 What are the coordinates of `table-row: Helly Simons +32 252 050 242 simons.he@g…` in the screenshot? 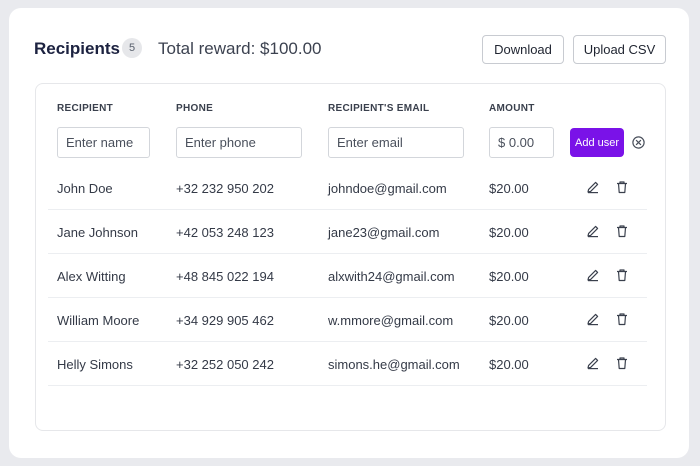 It's located at (350, 364).